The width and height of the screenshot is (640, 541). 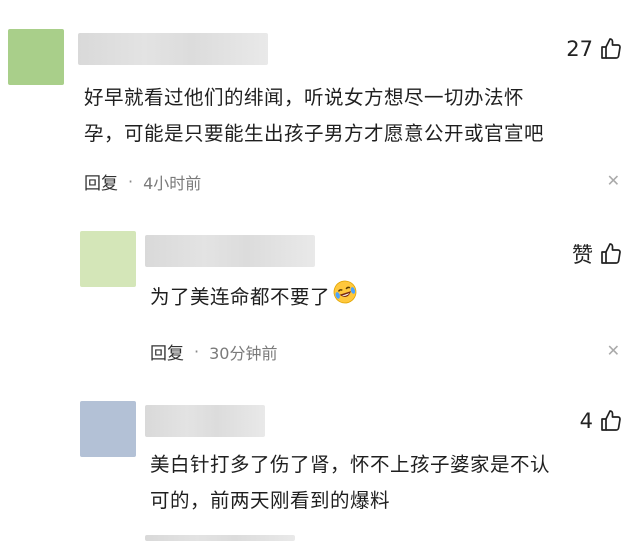 What do you see at coordinates (380, 298) in the screenshot?
I see `comment-text: 为了美连命都不要了` at bounding box center [380, 298].